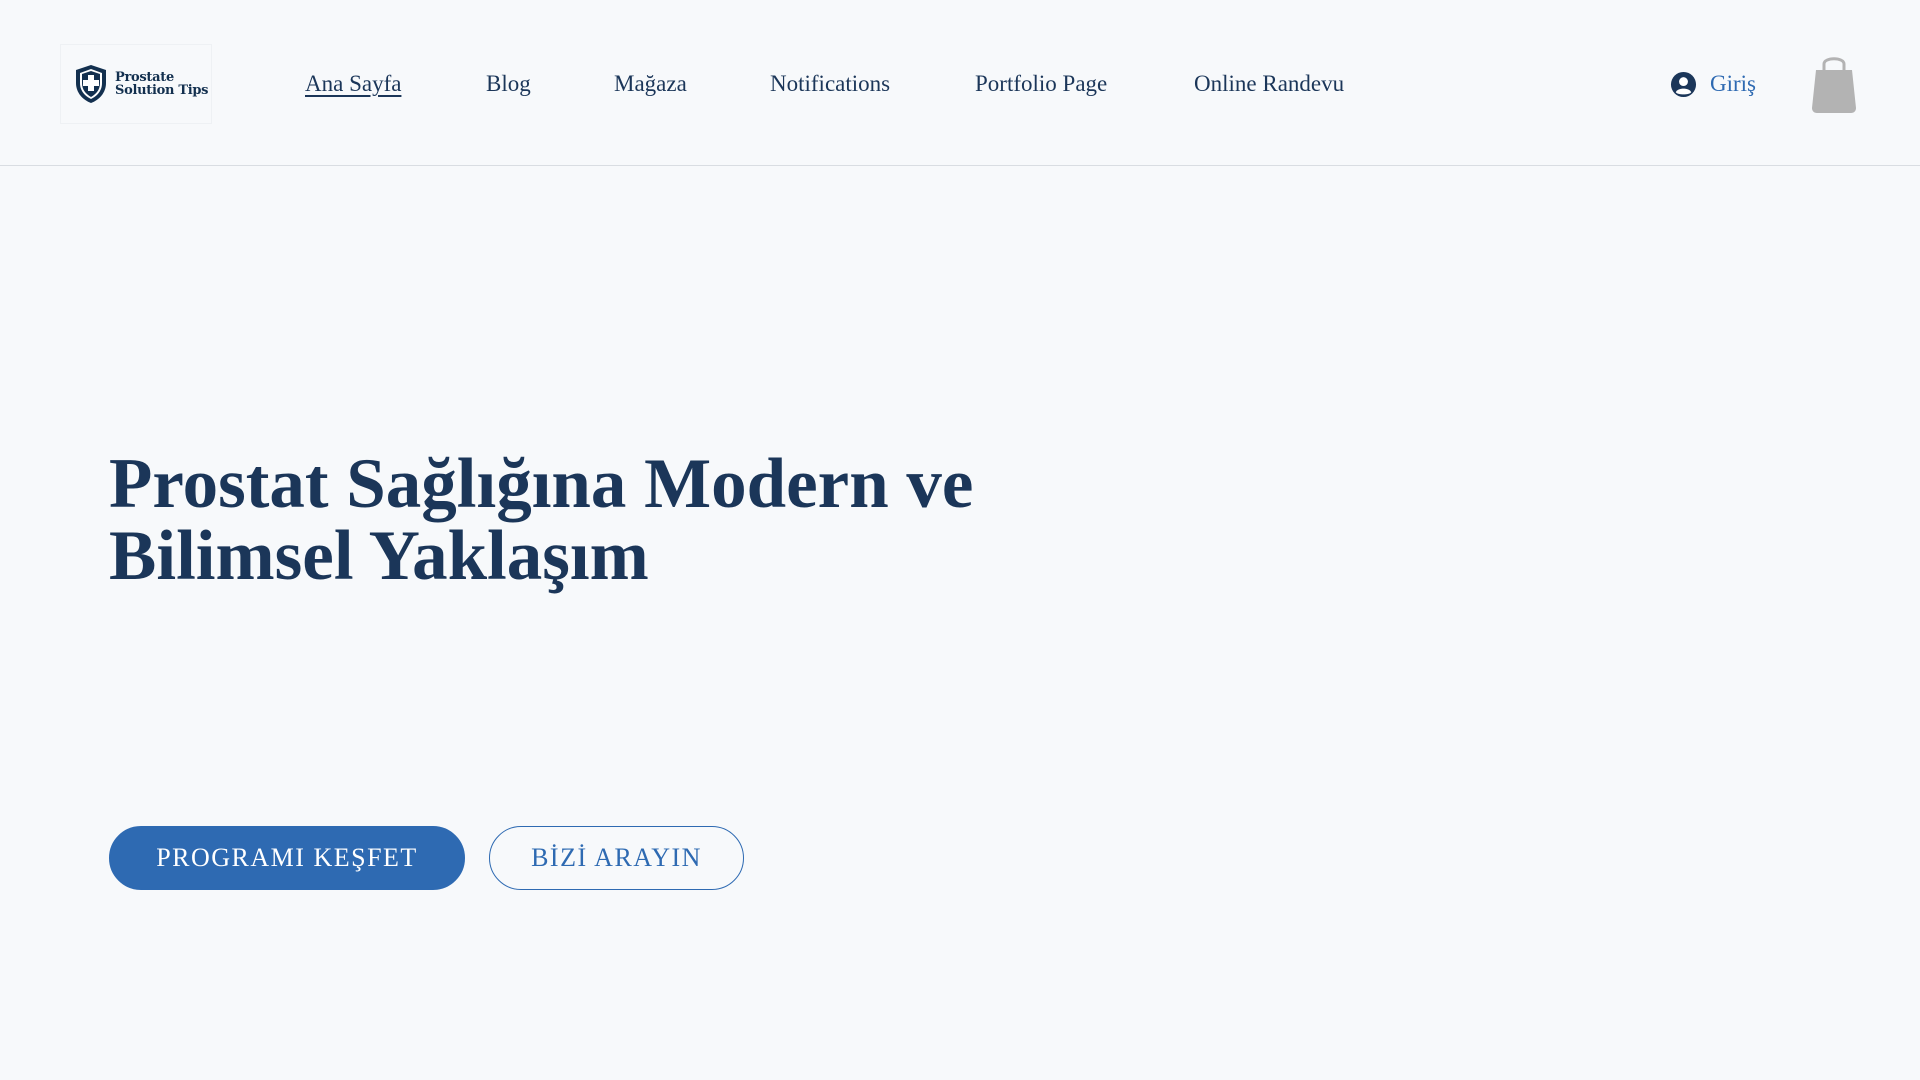  I want to click on nav-item-notifications: Notifications, so click(830, 84).